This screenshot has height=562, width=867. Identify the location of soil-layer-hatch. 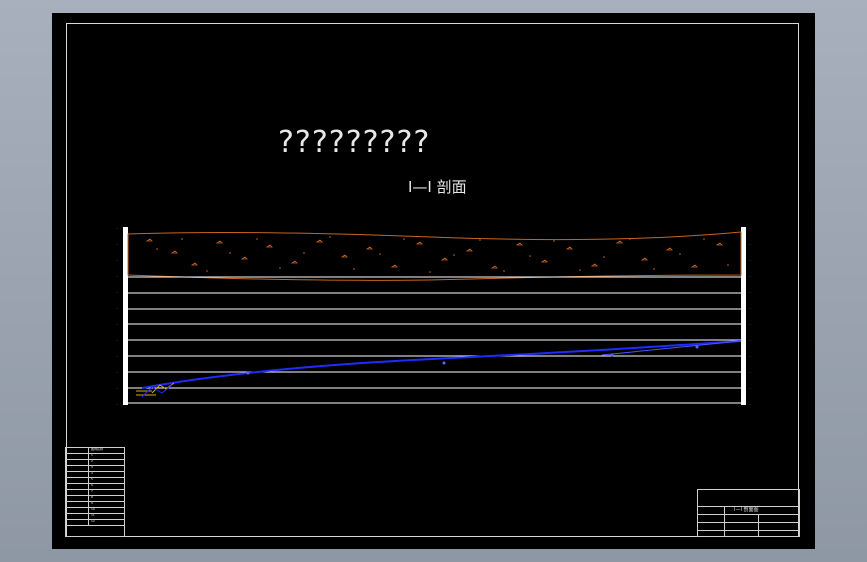
(434, 253).